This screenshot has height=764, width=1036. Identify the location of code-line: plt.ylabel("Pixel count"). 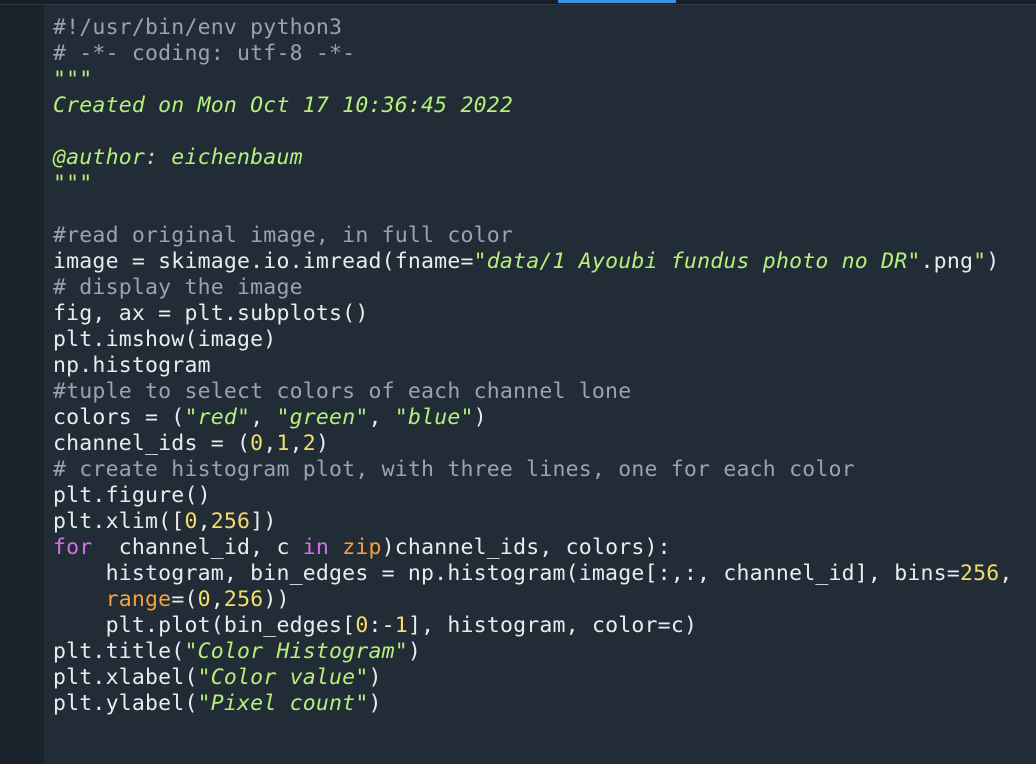
(217, 704).